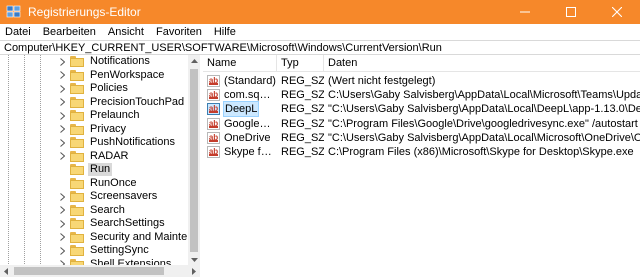 The height and width of the screenshot is (277, 640). I want to click on tree-item: RunOnce, so click(97, 184).